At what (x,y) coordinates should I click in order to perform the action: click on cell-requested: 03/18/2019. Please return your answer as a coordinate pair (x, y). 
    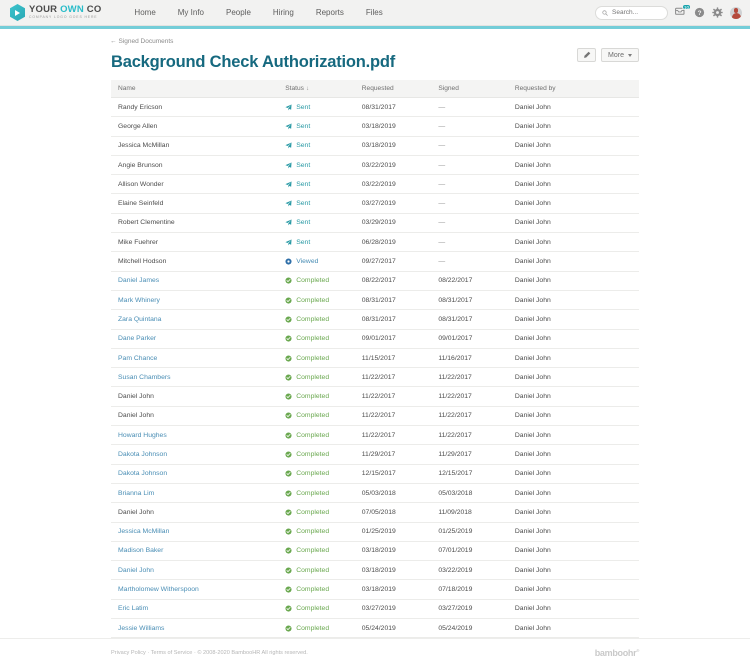
    Looking at the image, I should click on (400, 126).